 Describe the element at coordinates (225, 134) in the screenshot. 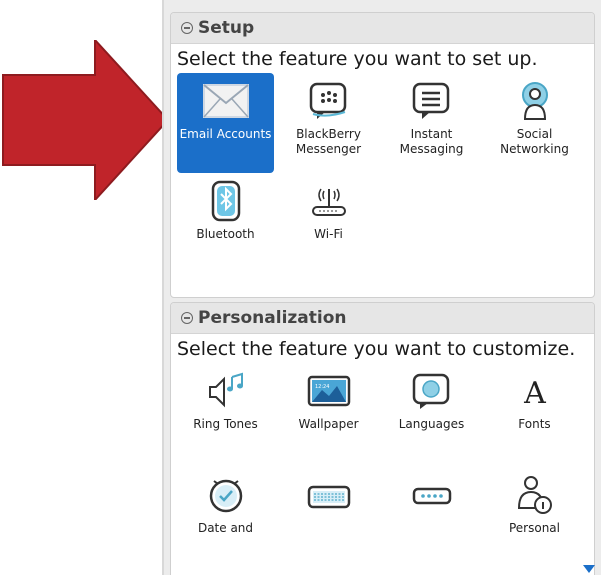

I see `email-accounts-label: Email Accounts` at that location.